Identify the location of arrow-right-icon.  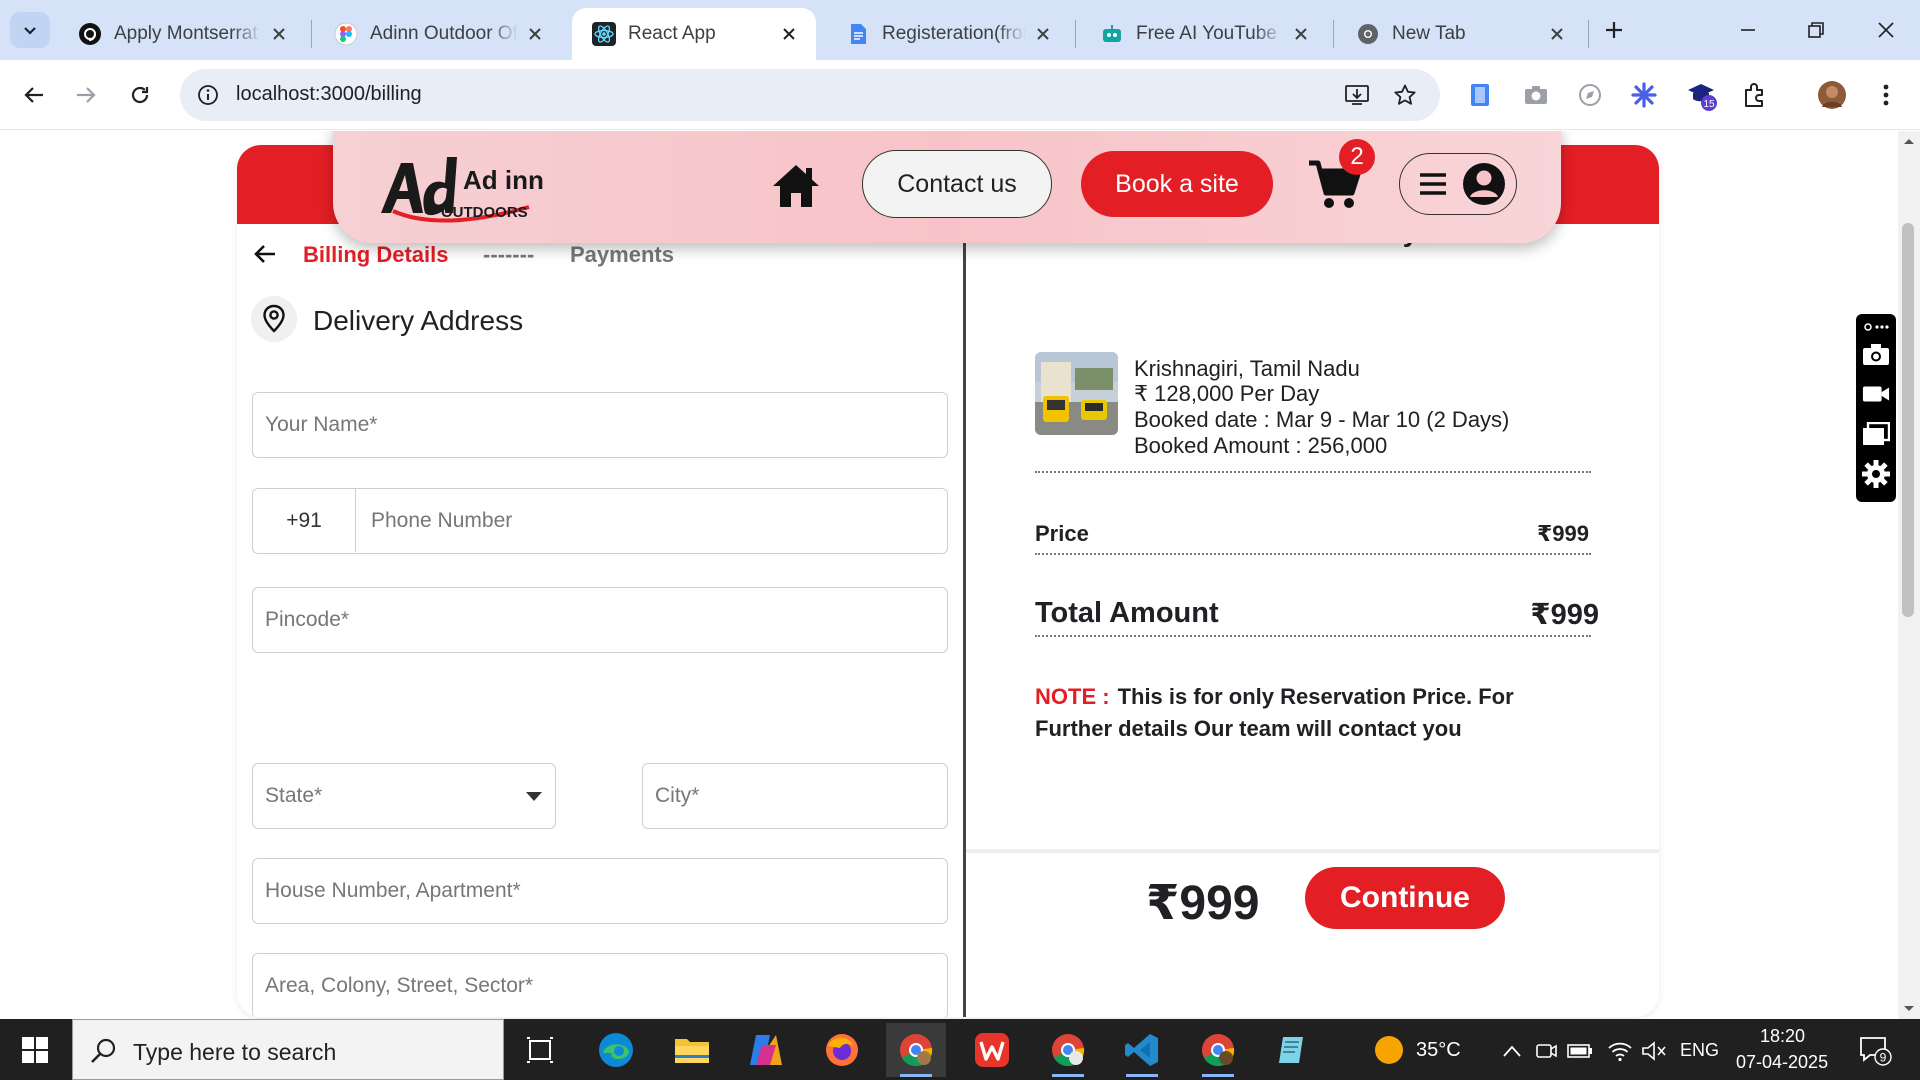
(86, 95).